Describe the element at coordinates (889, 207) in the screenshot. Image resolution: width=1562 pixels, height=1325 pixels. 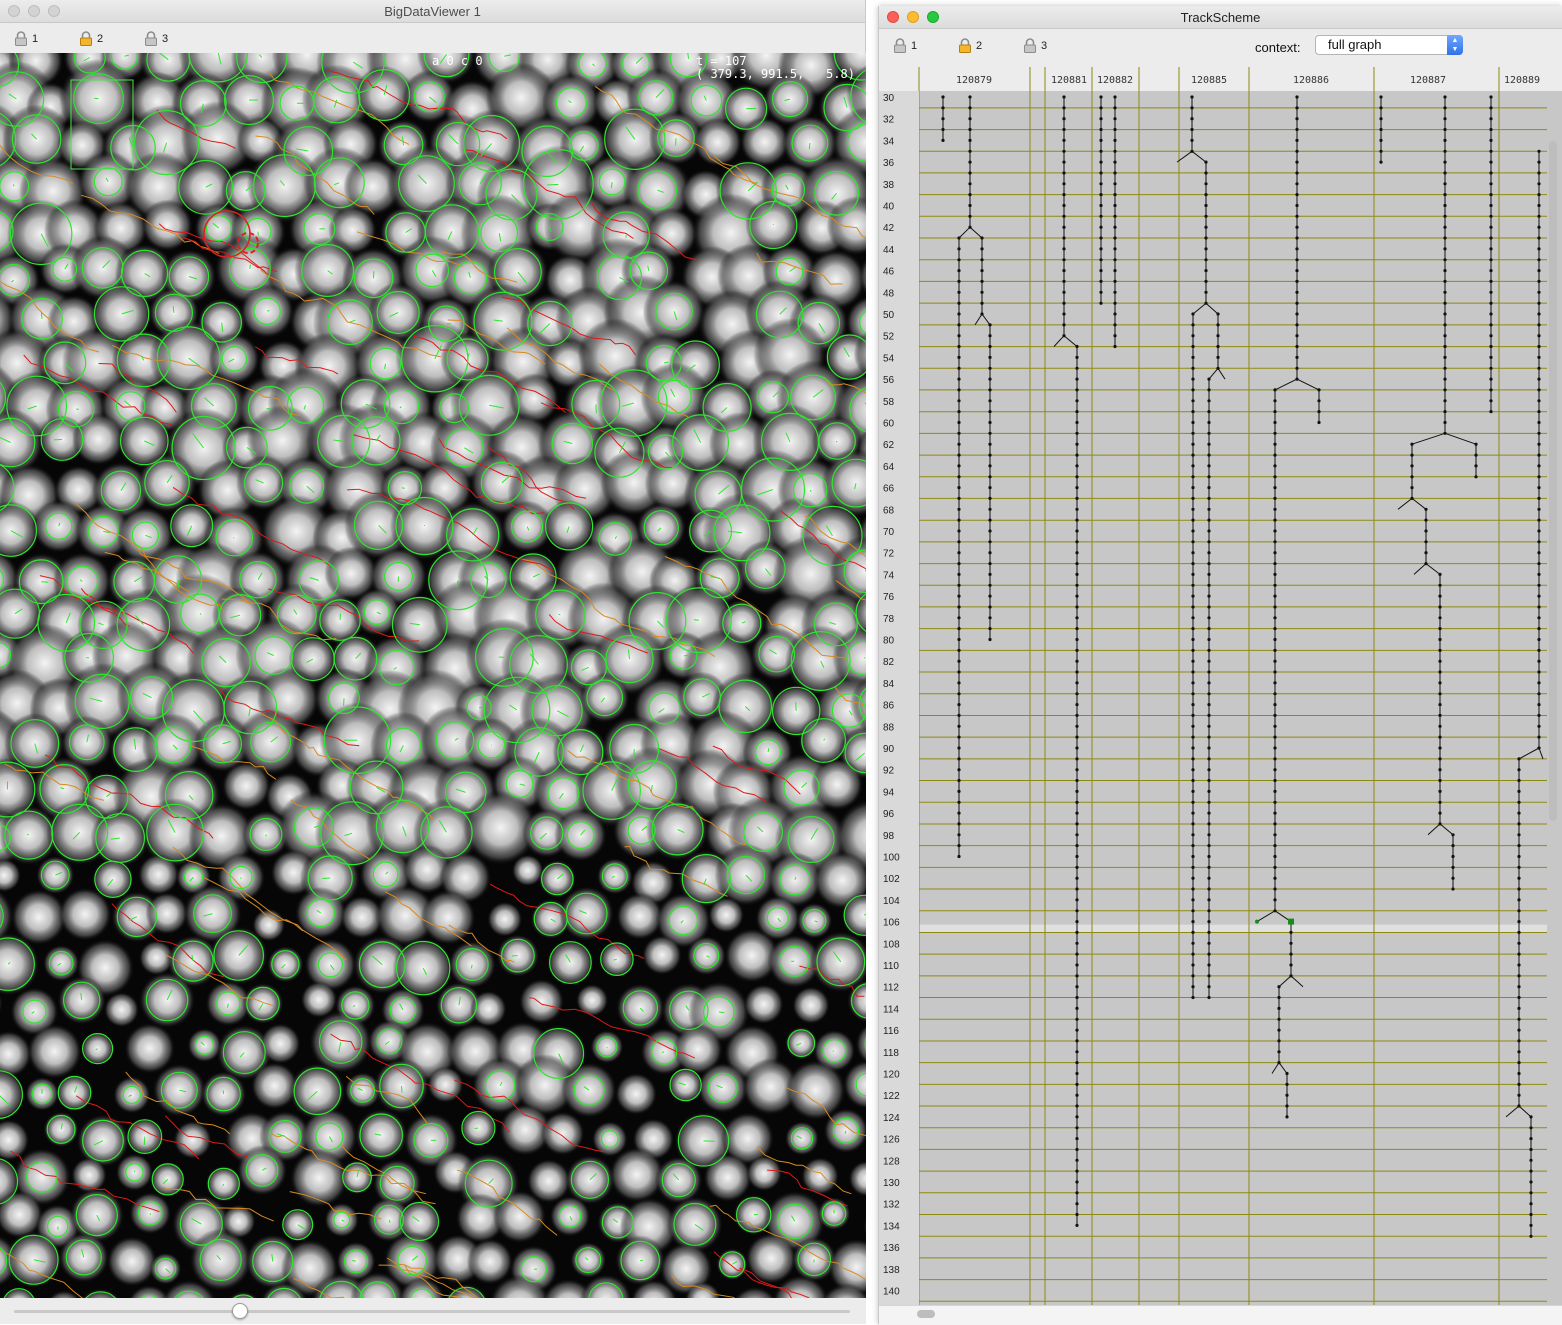
I see `timepoint-label: 40` at that location.